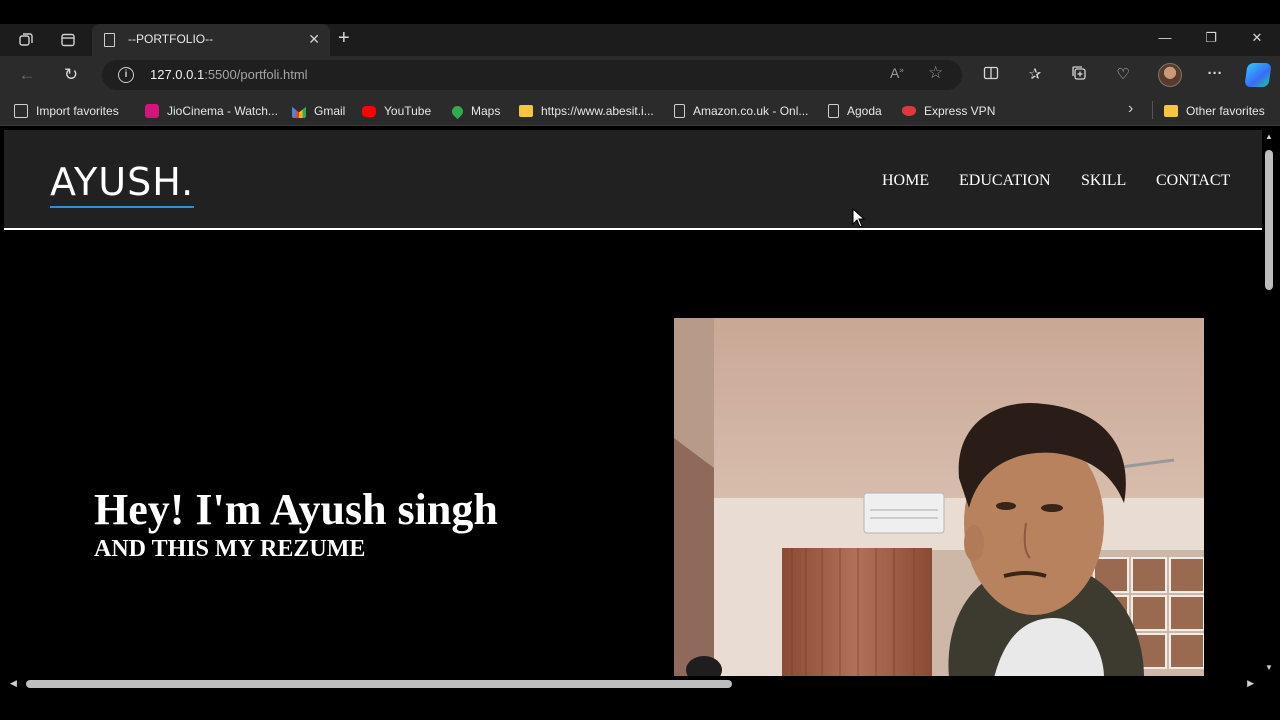 The image size is (1280, 720). Describe the element at coordinates (314, 39) in the screenshot. I see `close-tab-icon: ✕` at that location.